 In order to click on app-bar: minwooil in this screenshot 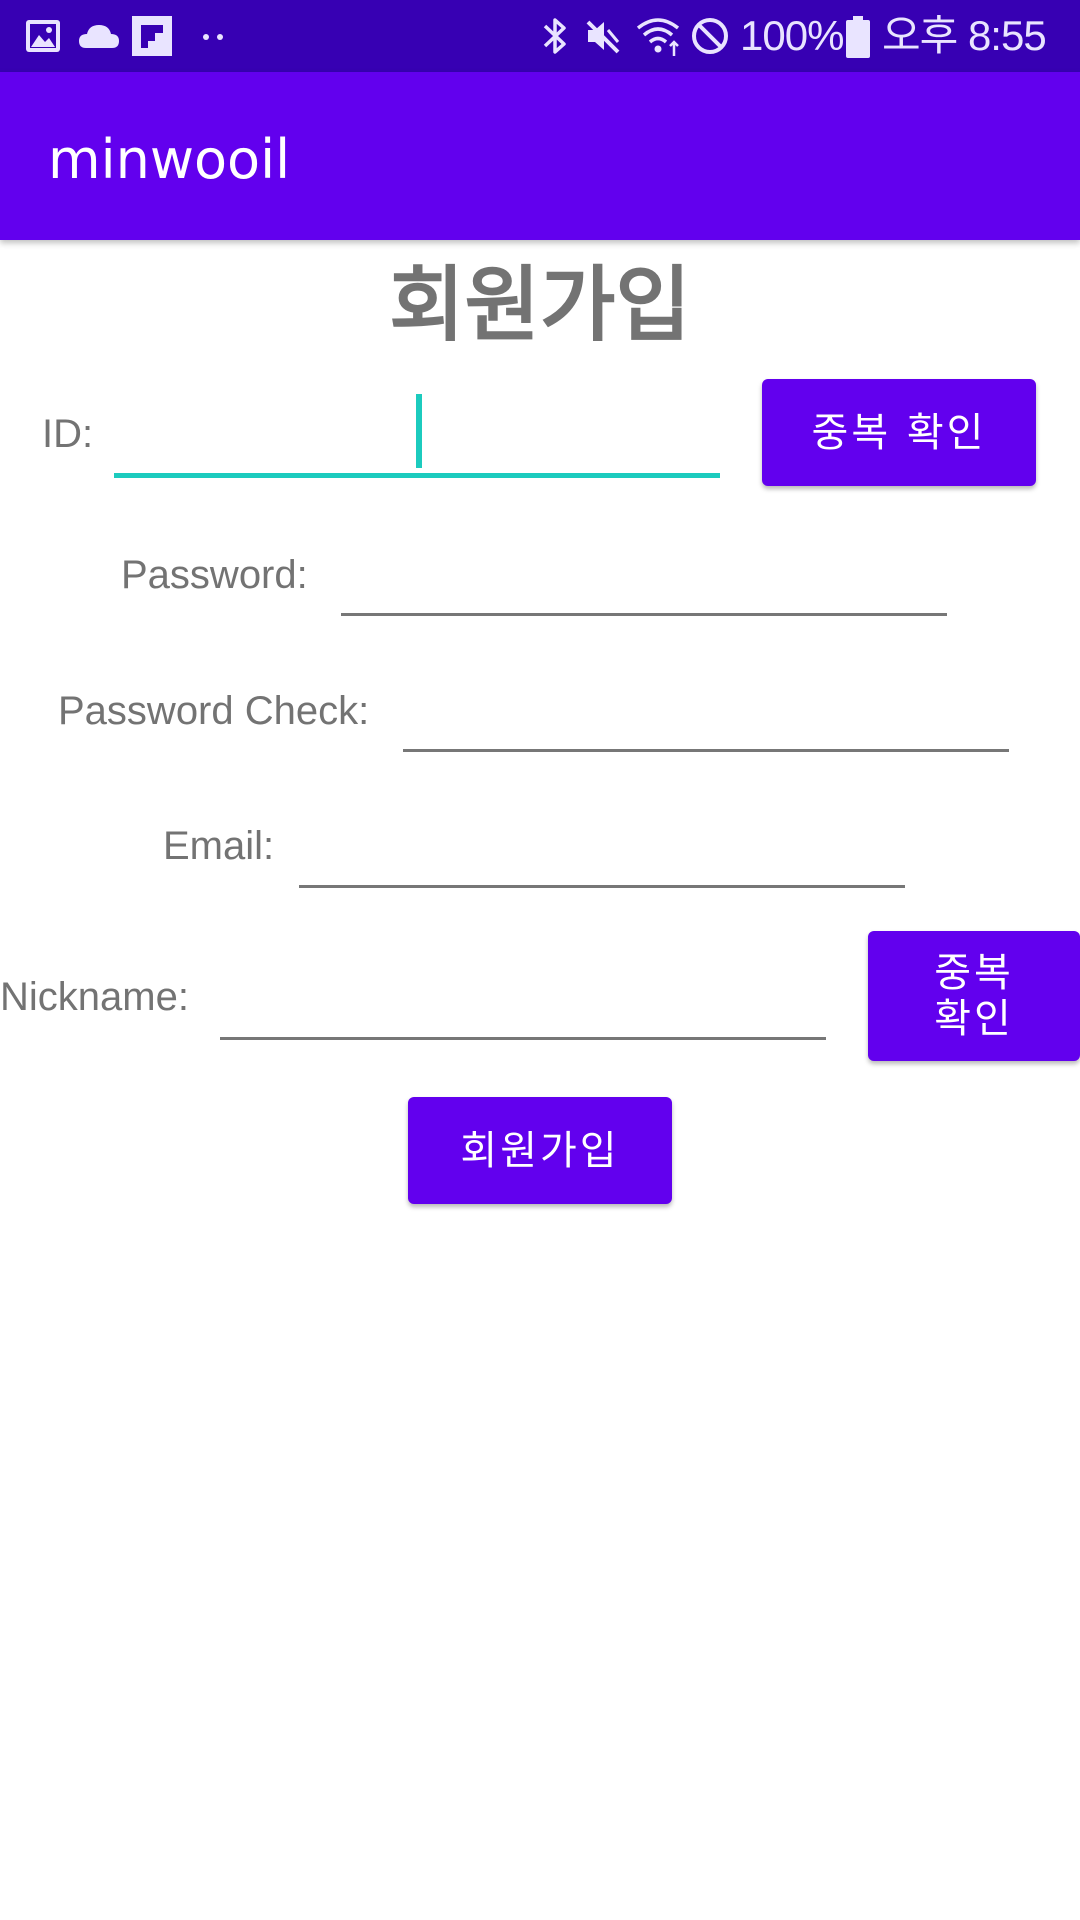, I will do `click(540, 156)`.